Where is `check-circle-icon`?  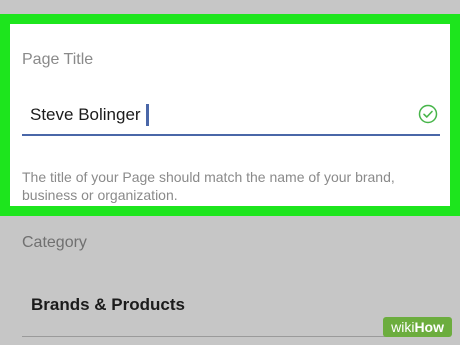
check-circle-icon is located at coordinates (428, 114).